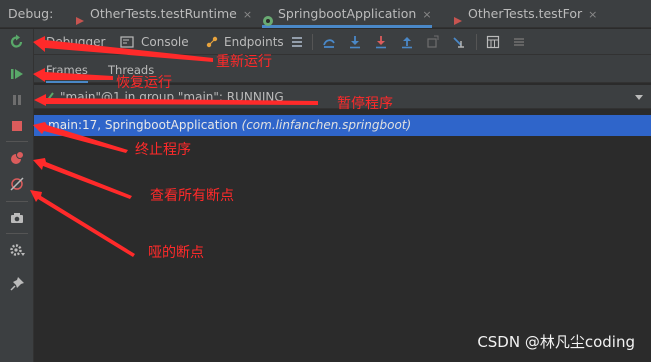 The height and width of the screenshot is (362, 651). I want to click on tab-springbootapplication: SpringbootApplication ×, so click(347, 14).